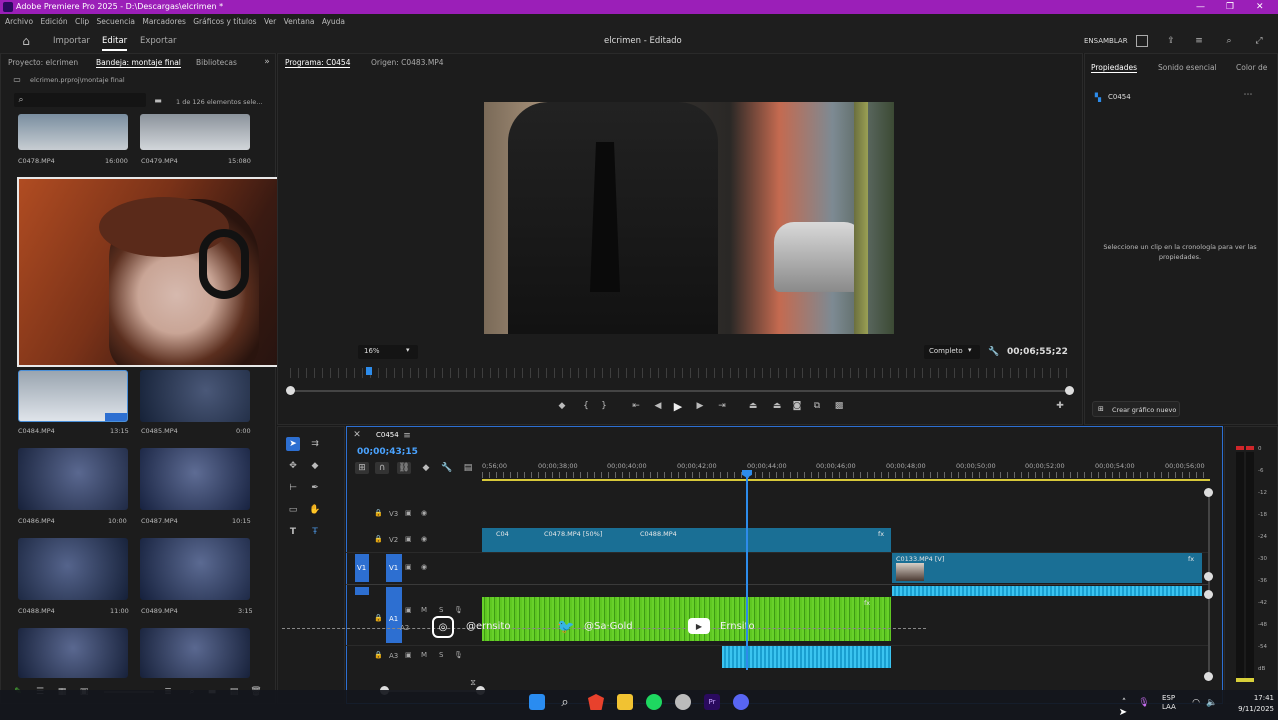 The height and width of the screenshot is (720, 1278). What do you see at coordinates (362, 591) in the screenshot?
I see `source-patch-a1` at bounding box center [362, 591].